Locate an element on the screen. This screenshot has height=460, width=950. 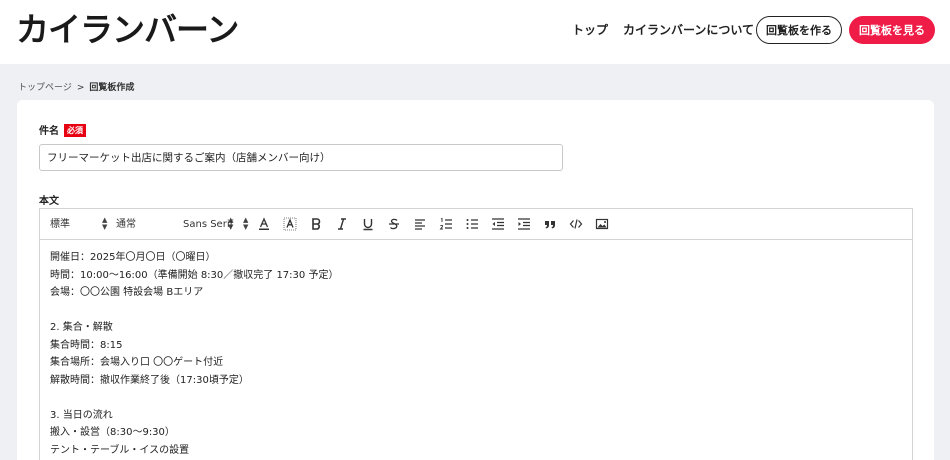
ordered-list-button is located at coordinates (446, 224).